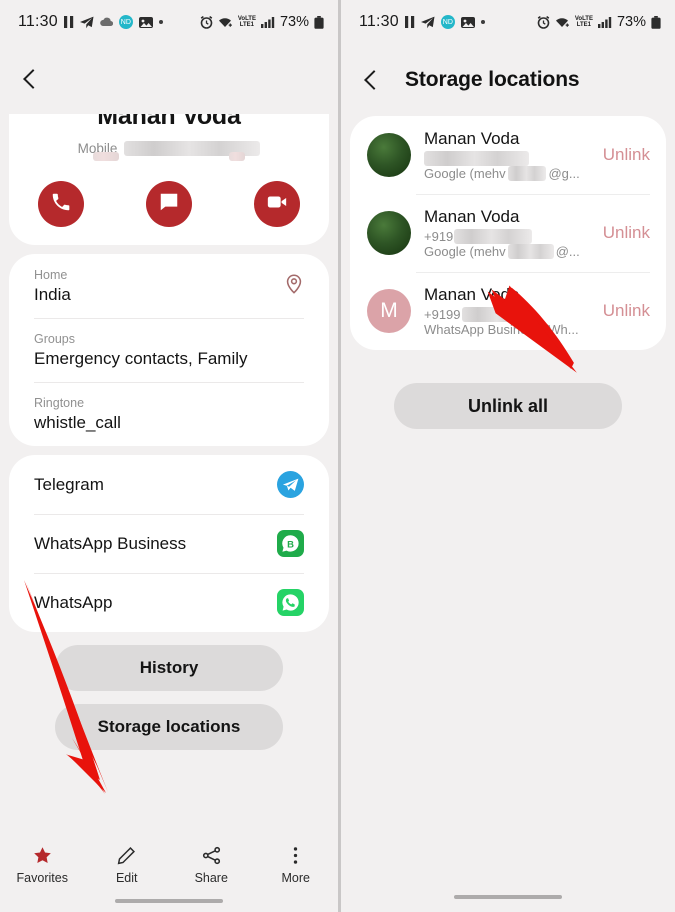 This screenshot has width=675, height=912. Describe the element at coordinates (68, 22) in the screenshot. I see `pause-icon` at that location.